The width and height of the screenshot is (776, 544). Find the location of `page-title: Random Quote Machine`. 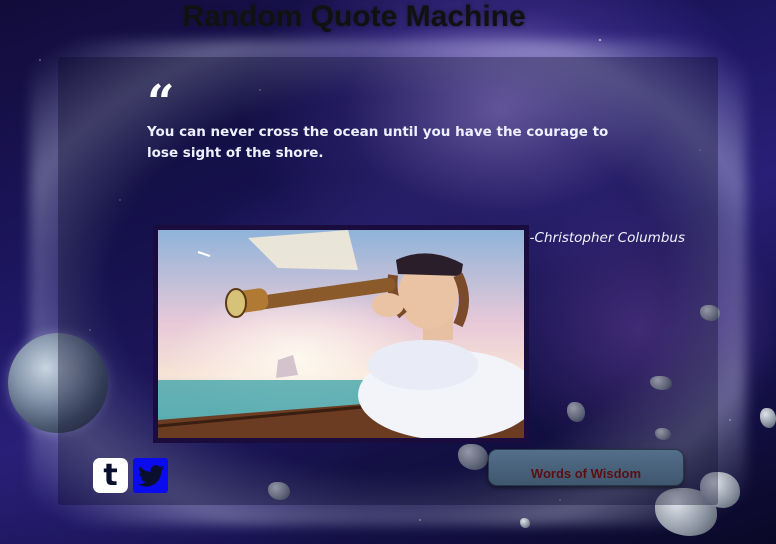

page-title: Random Quote Machine is located at coordinates (354, 16).